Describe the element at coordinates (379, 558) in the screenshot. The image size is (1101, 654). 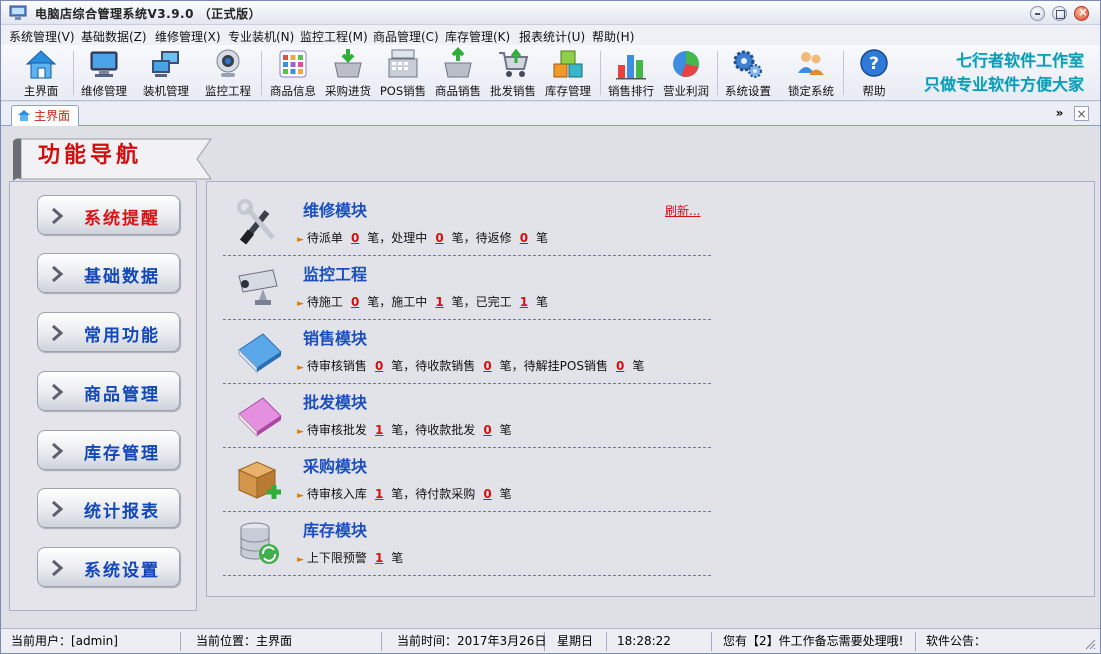
I see `stat-stock-limit-warning: 1` at that location.